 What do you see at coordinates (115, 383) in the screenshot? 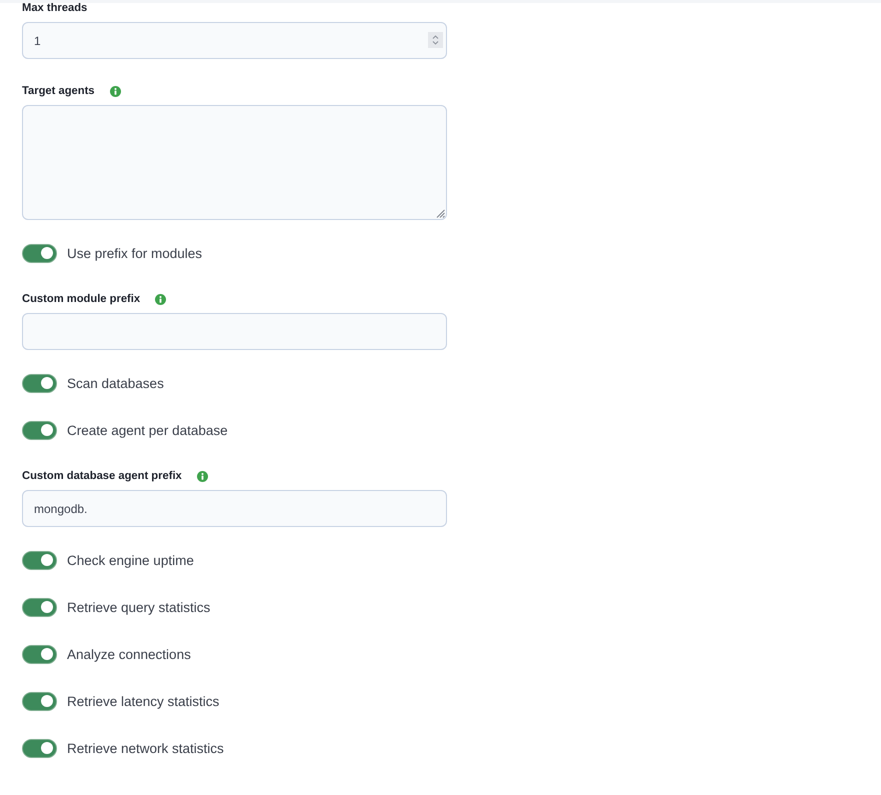
I see `toggle-label: Scan databases` at bounding box center [115, 383].